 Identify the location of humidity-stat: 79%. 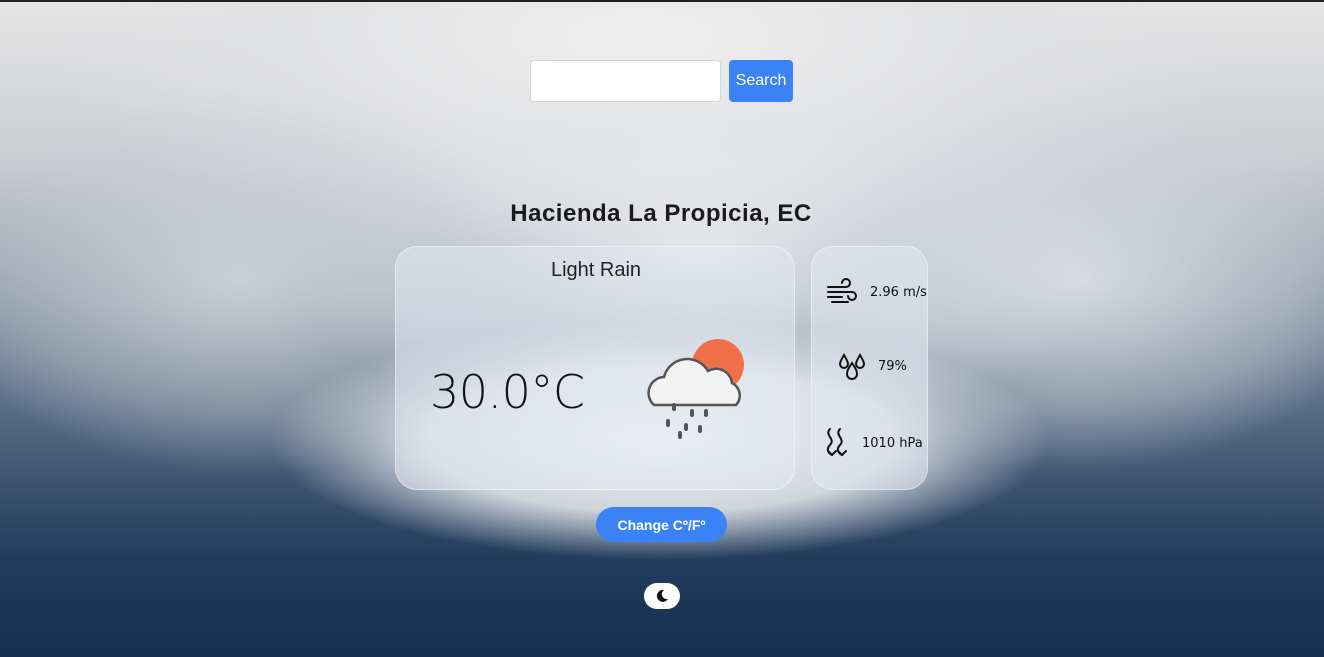
(870, 366).